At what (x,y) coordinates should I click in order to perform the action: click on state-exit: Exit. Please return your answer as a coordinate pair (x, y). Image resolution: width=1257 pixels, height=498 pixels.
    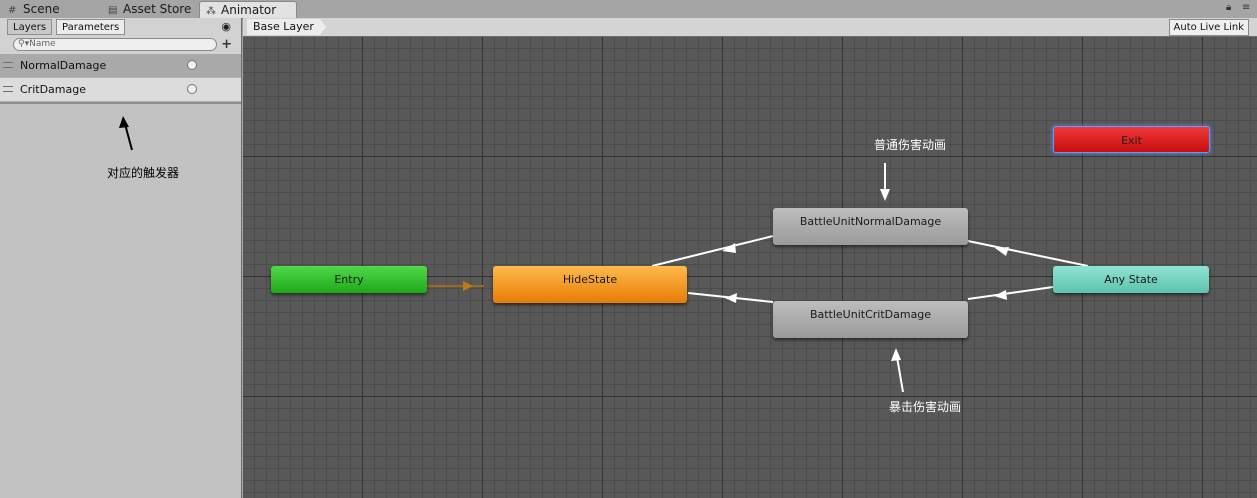
    Looking at the image, I should click on (1131, 139).